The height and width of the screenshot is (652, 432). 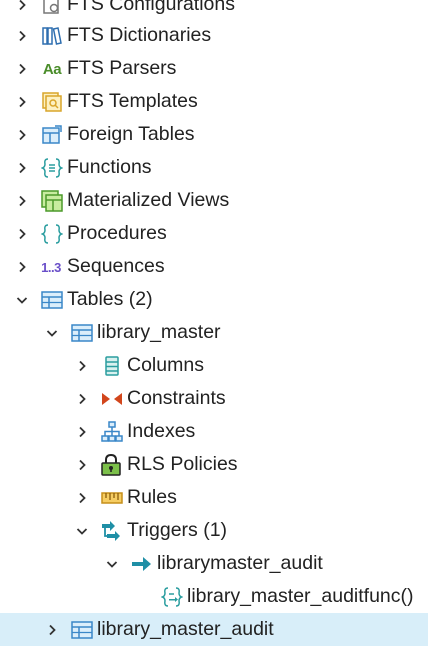 I want to click on tree-node-label: Triggers (1), so click(x=177, y=530).